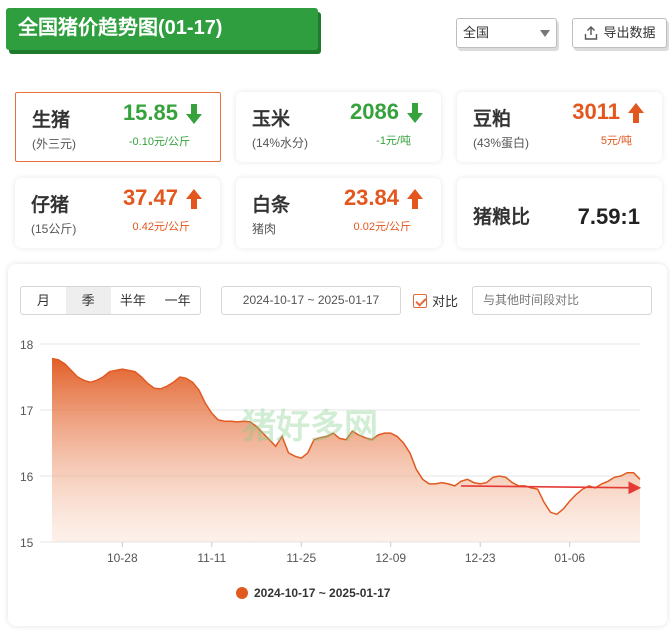  I want to click on x-tick-label: 10-28, so click(122, 558).